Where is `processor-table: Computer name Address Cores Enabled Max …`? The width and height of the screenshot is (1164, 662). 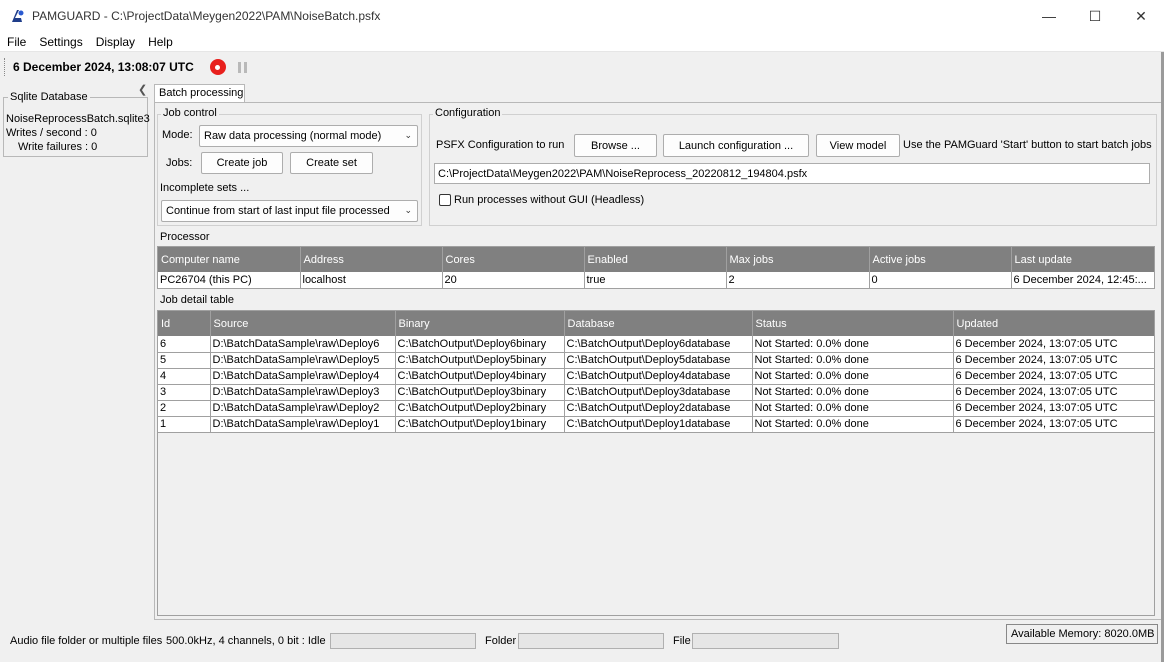 processor-table: Computer name Address Cores Enabled Max … is located at coordinates (656, 267).